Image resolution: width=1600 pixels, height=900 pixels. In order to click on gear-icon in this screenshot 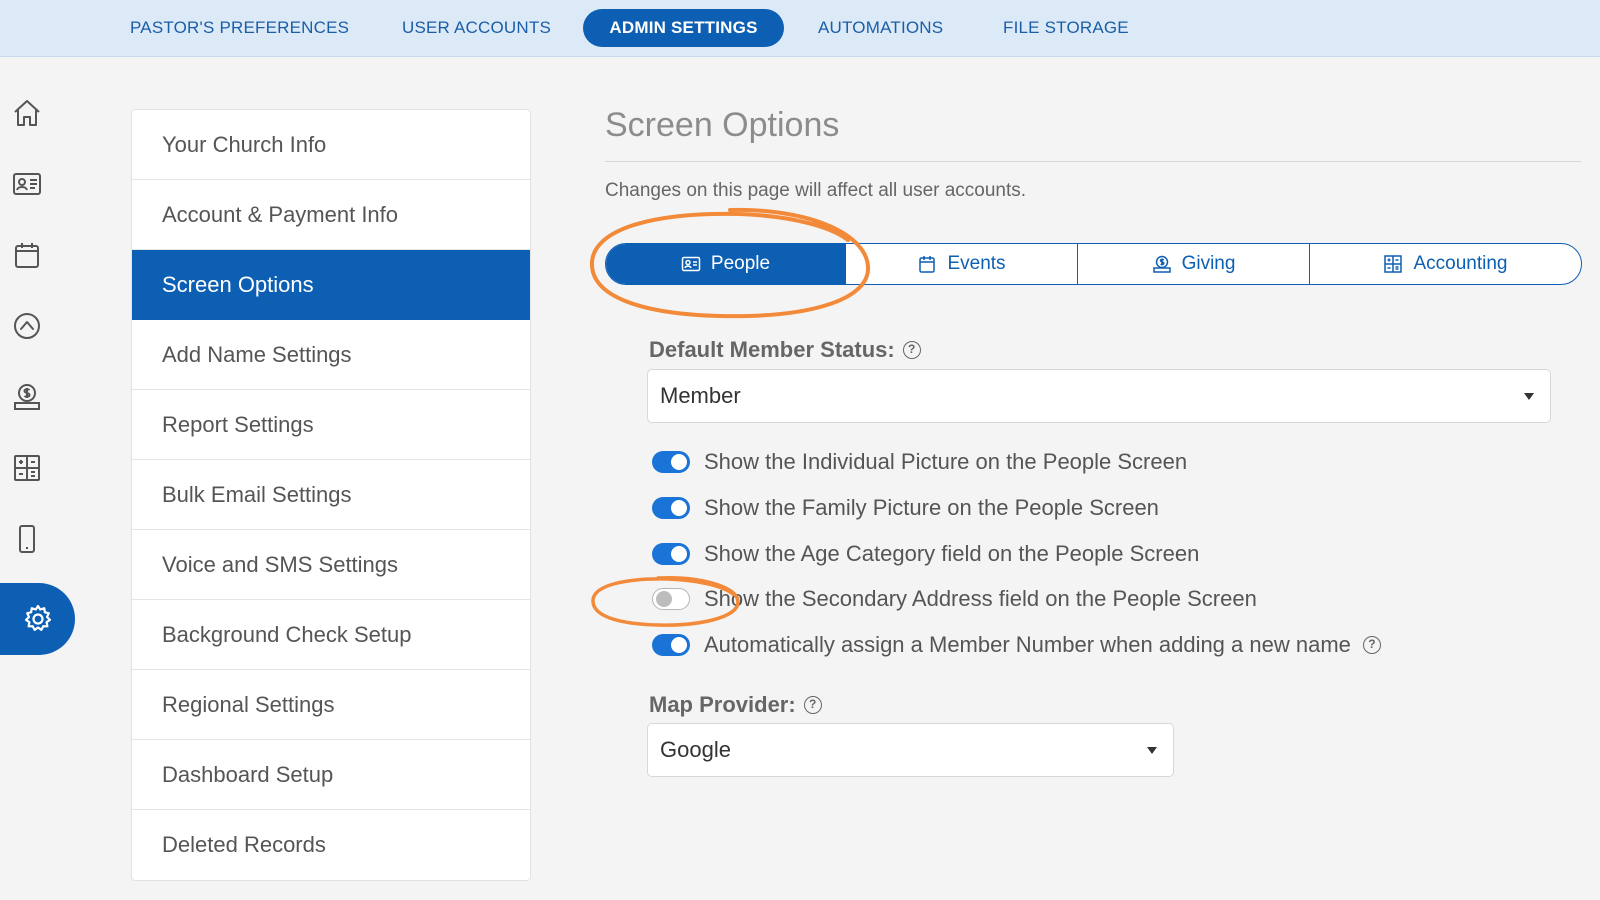, I will do `click(37, 617)`.